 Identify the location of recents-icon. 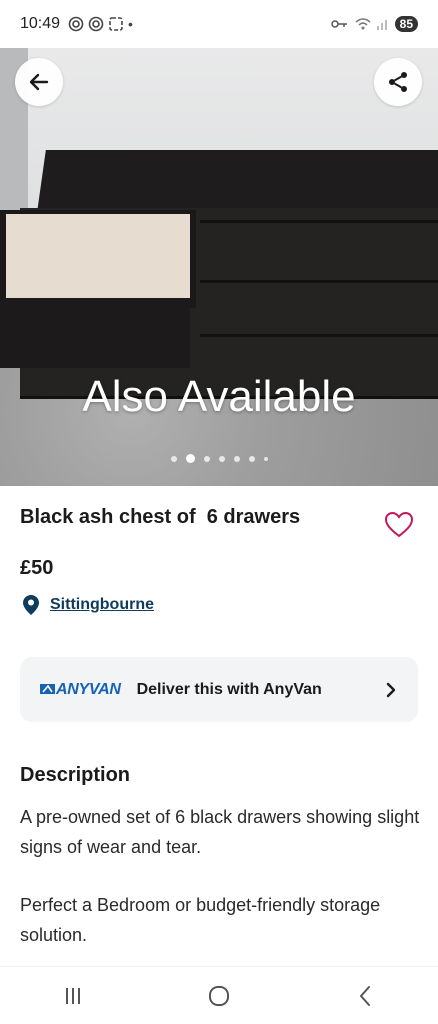
(73, 995).